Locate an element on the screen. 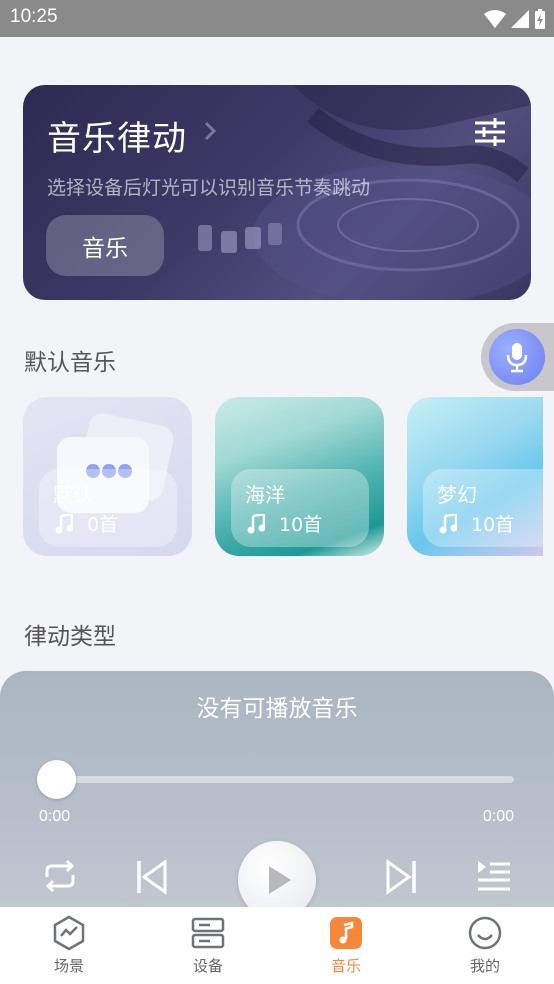 The width and height of the screenshot is (554, 984). playlist-card-default: 默认 0首 is located at coordinates (107, 476).